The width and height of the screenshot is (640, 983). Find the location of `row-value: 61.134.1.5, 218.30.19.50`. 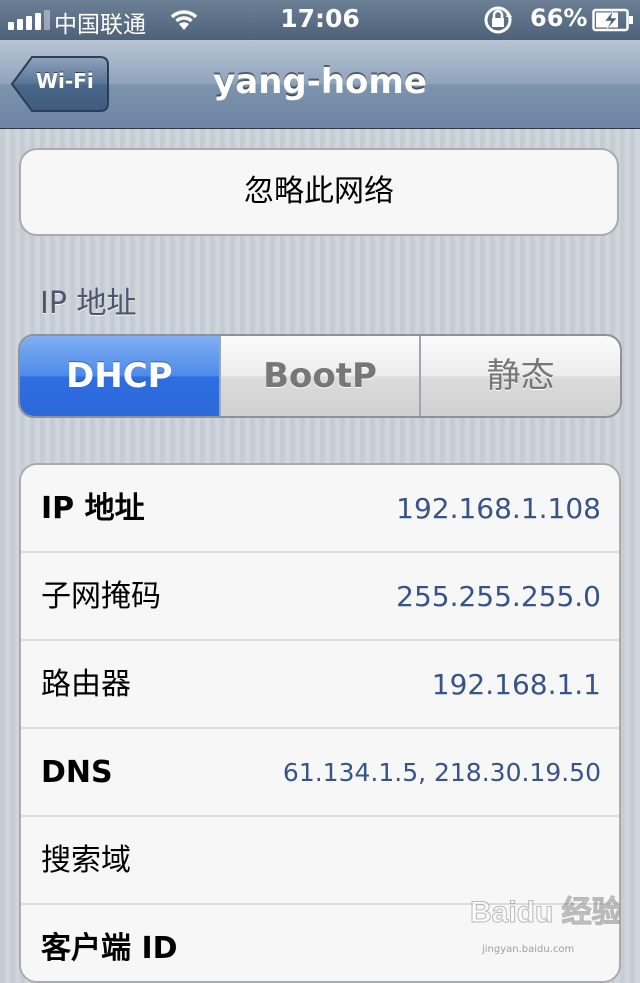

row-value: 61.134.1.5, 218.30.19.50 is located at coordinates (441, 772).